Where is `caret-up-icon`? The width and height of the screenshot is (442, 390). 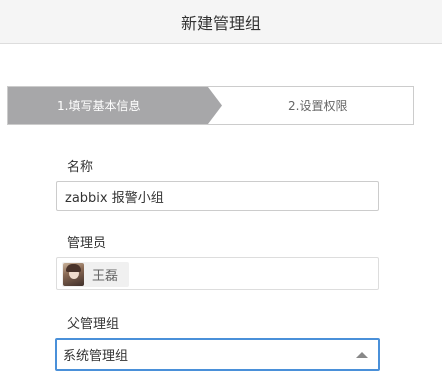
caret-up-icon is located at coordinates (362, 355).